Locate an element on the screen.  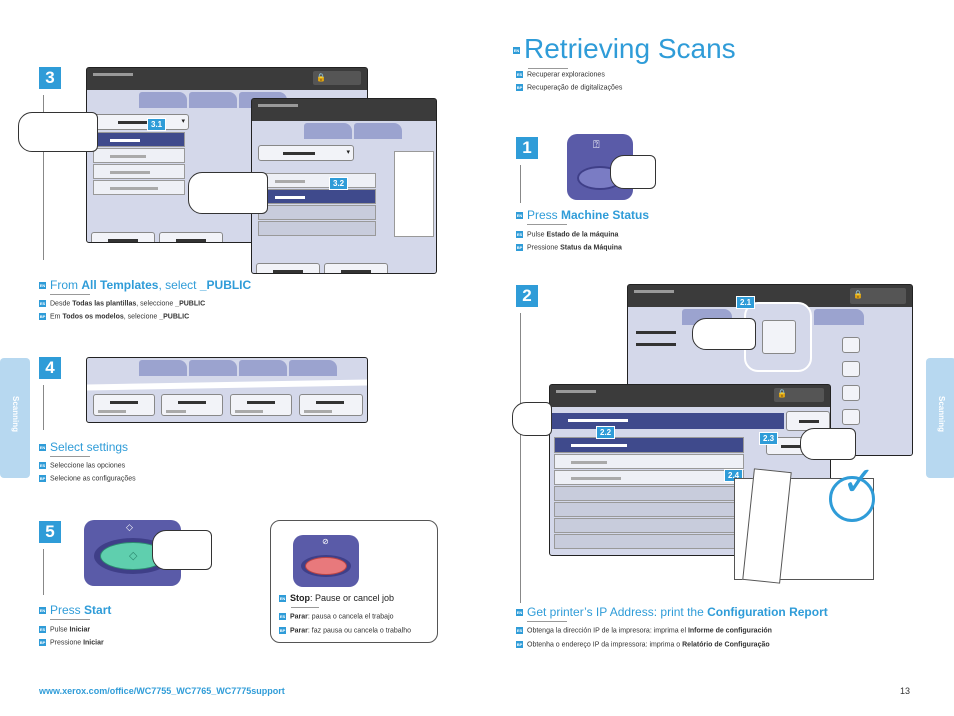
step-1-instruction-bp: BP Pressione Status da Máquina is located at coordinates (569, 248).